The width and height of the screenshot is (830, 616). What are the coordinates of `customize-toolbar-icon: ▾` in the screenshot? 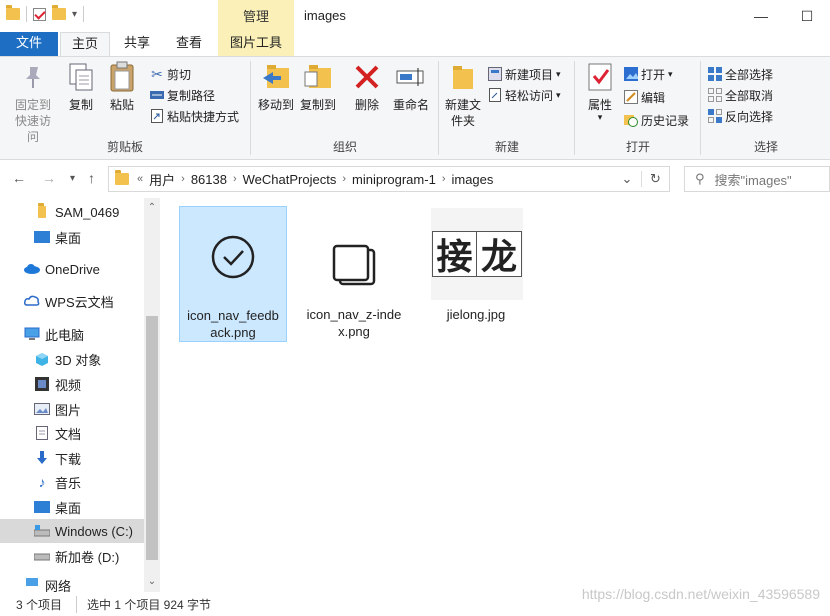 It's located at (74, 14).